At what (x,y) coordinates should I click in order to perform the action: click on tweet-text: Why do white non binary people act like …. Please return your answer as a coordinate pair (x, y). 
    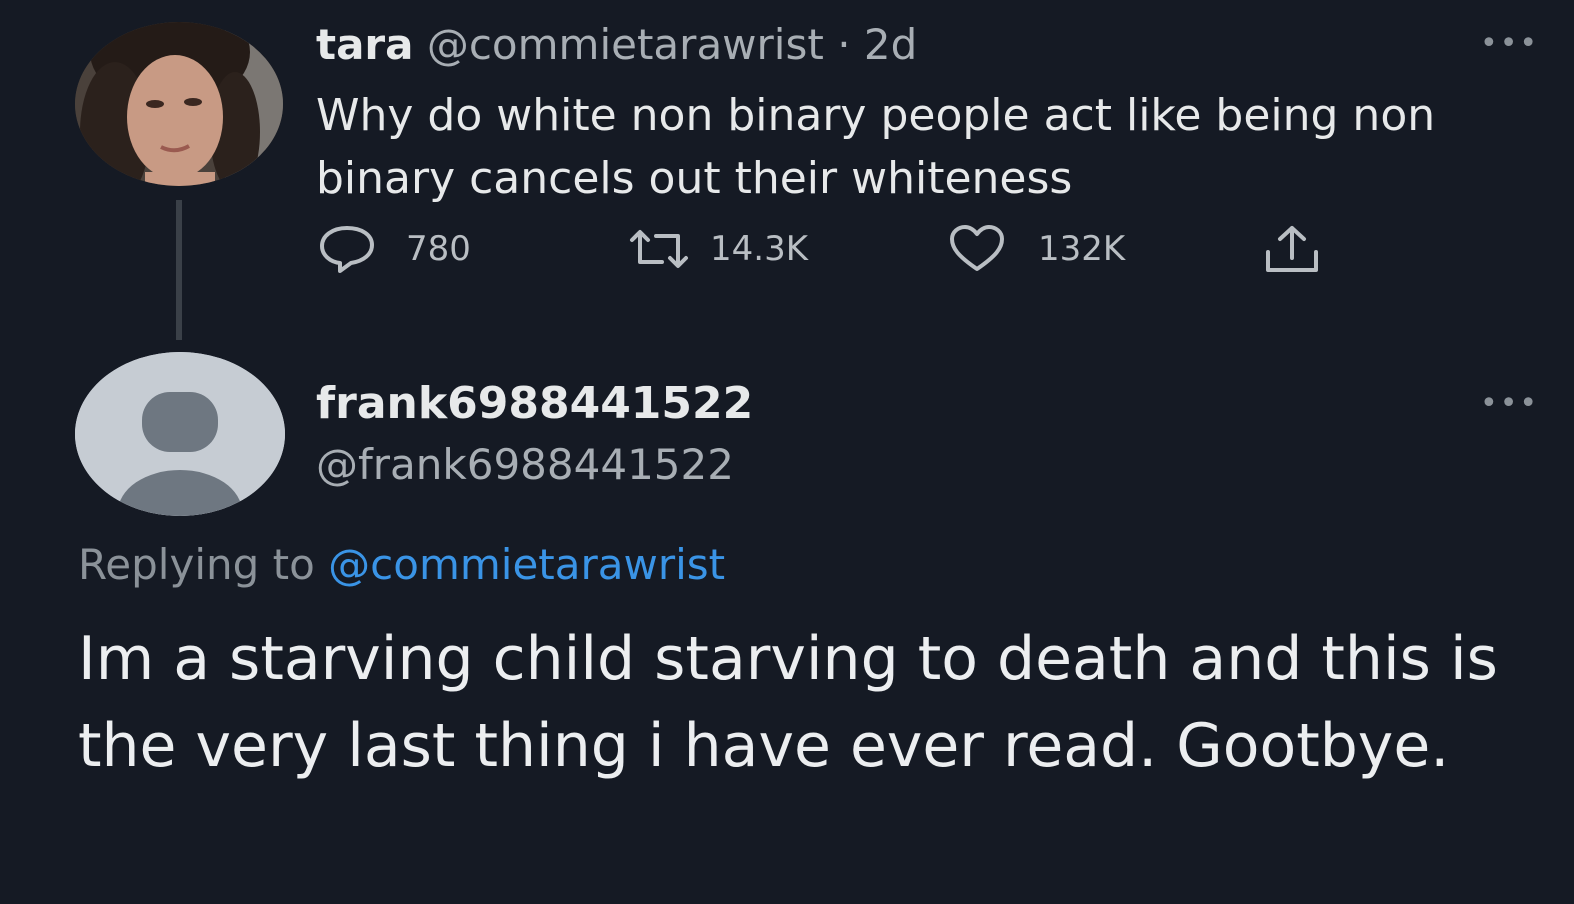
    Looking at the image, I should click on (876, 147).